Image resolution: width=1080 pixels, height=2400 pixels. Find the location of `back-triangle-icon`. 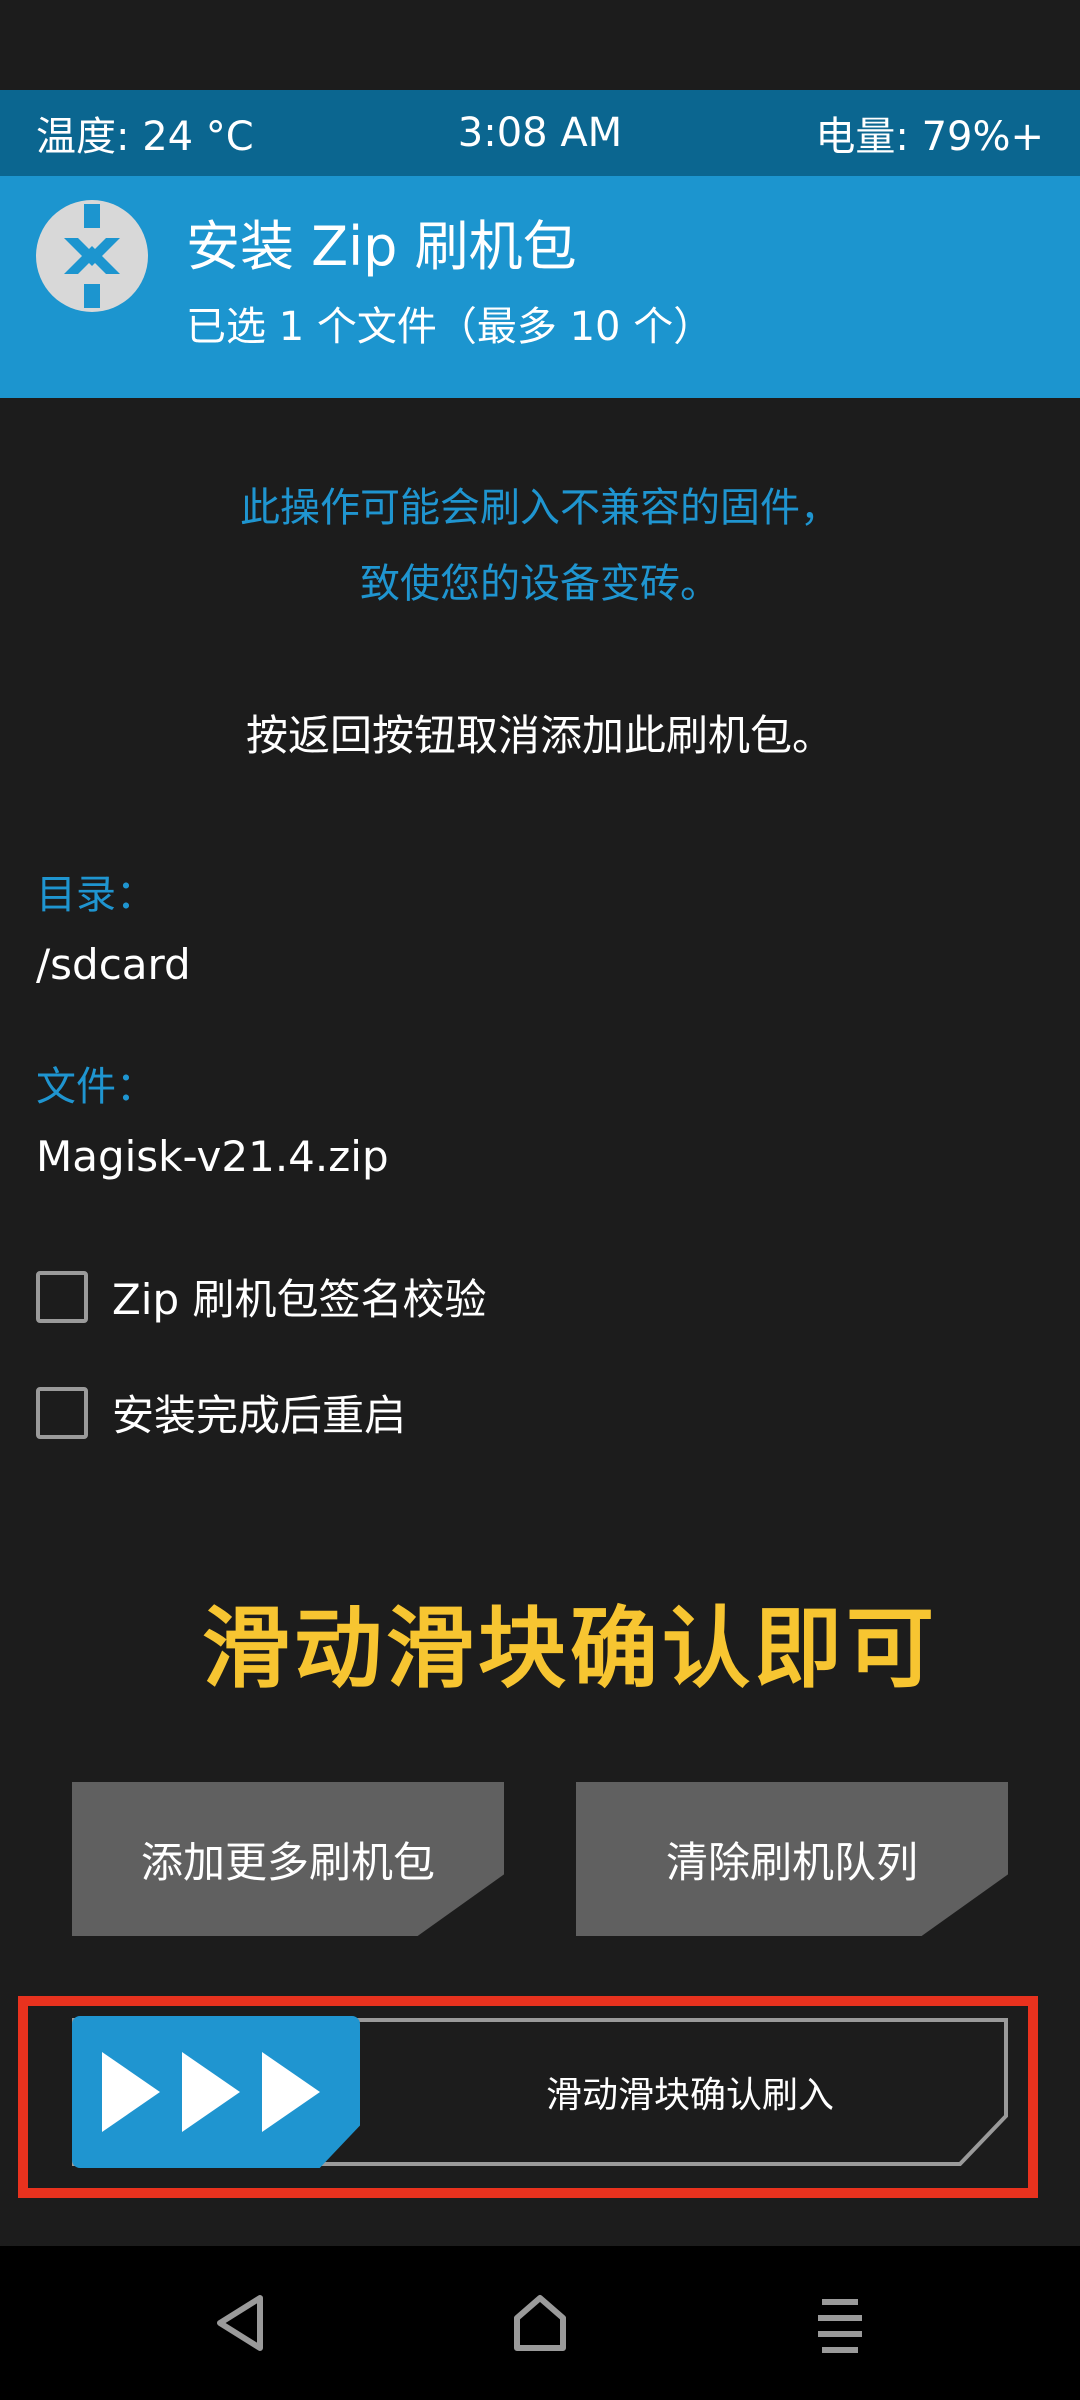

back-triangle-icon is located at coordinates (241, 2323).